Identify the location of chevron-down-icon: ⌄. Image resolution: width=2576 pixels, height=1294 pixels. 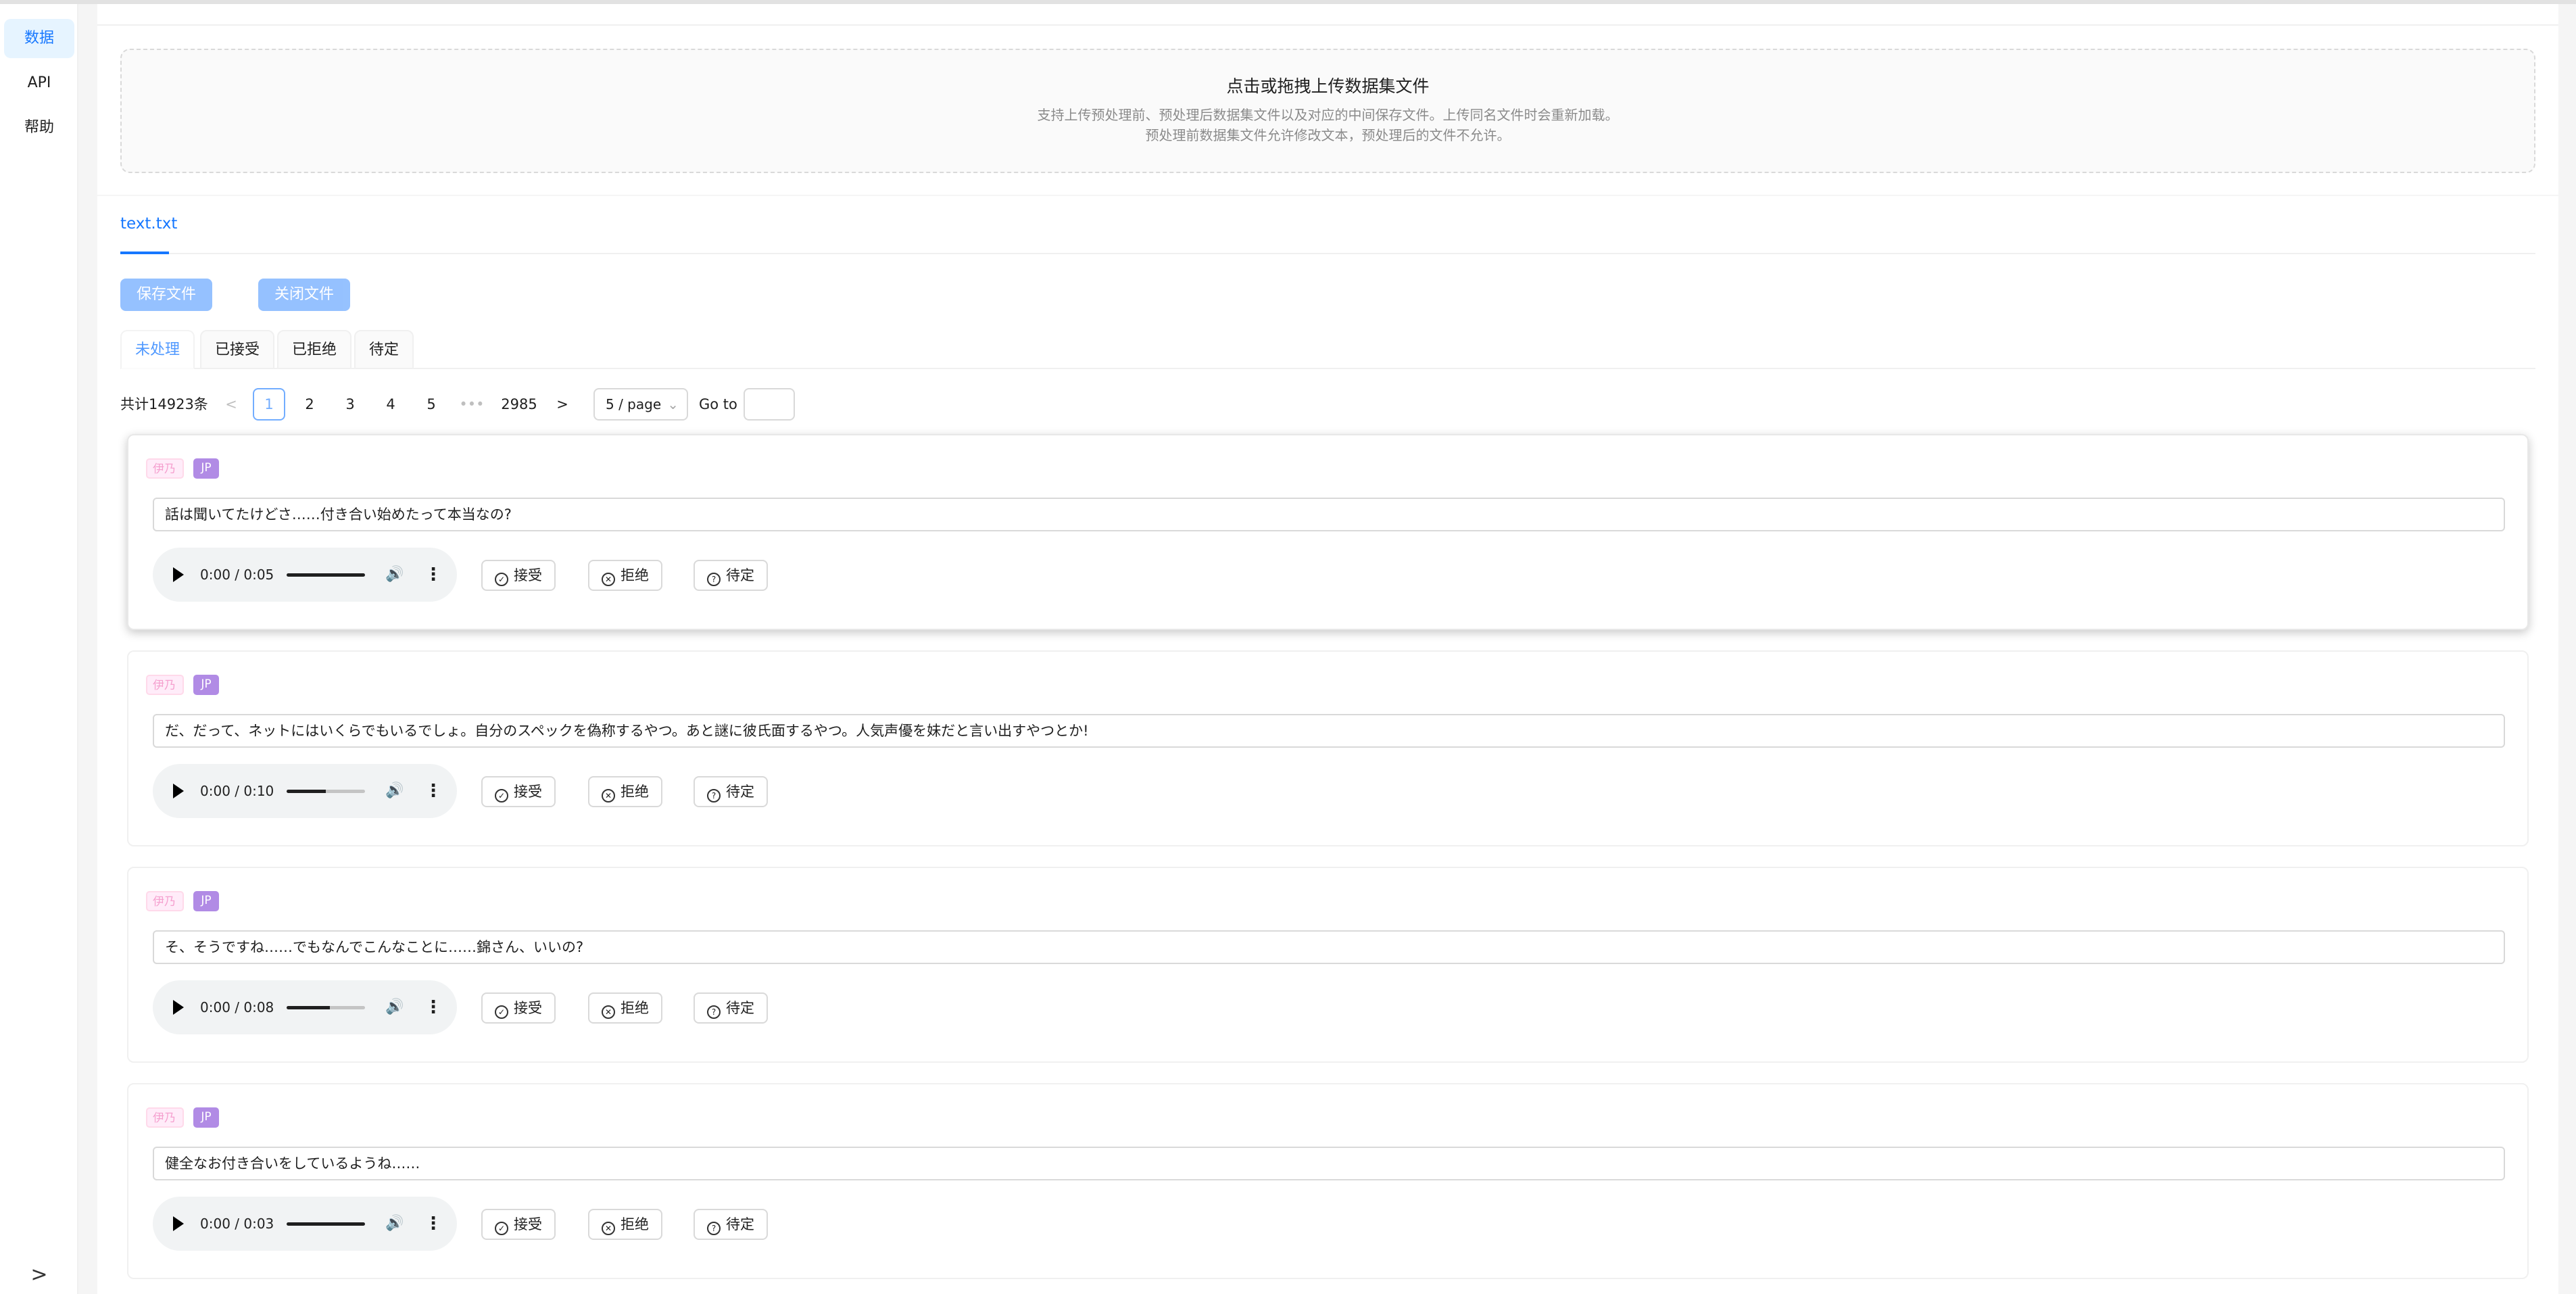
(673, 404).